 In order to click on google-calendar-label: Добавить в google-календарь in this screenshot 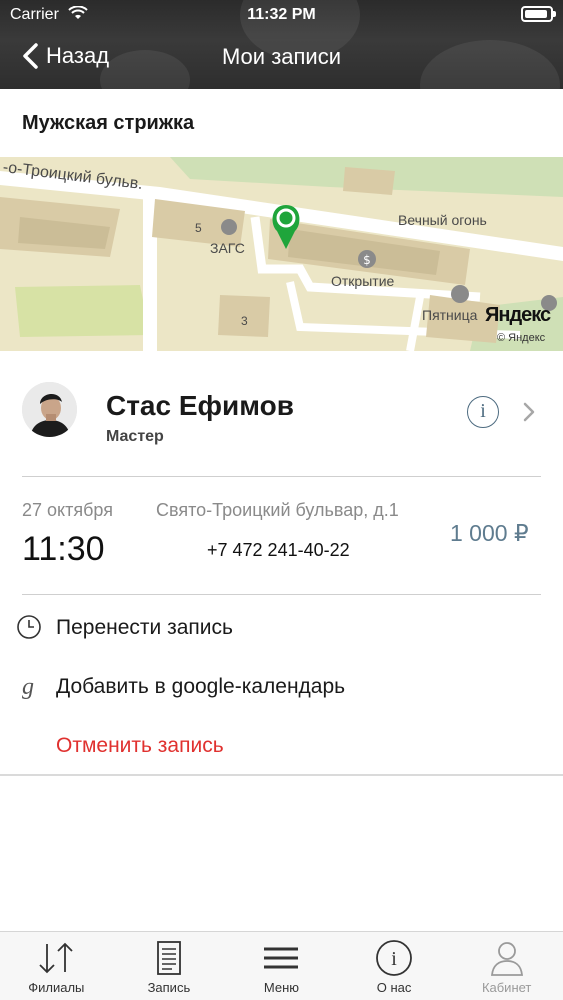, I will do `click(201, 686)`.